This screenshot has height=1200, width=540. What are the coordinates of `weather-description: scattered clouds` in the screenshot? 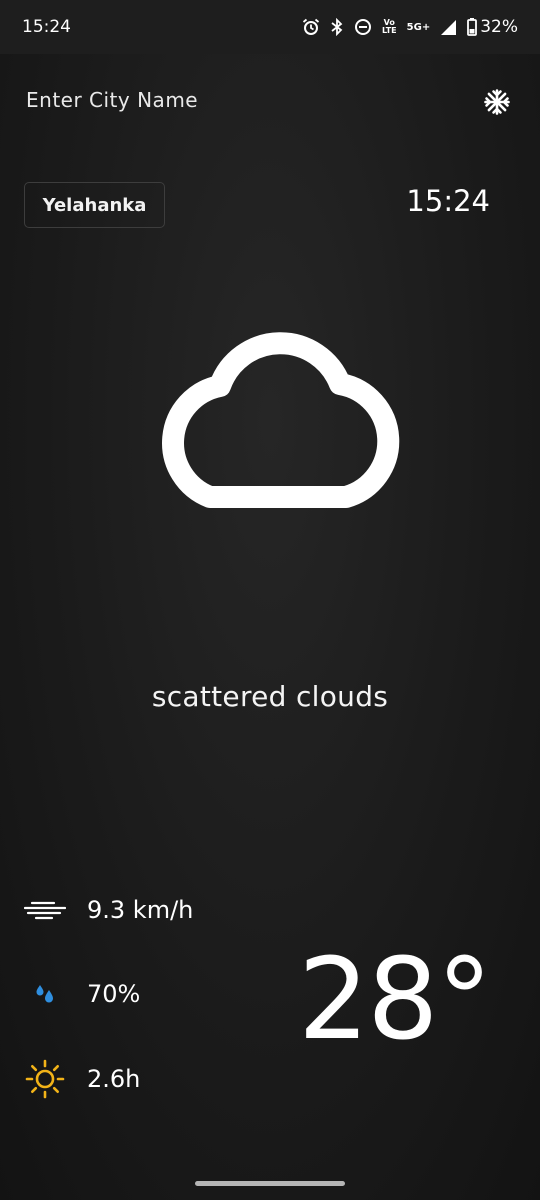 It's located at (270, 696).